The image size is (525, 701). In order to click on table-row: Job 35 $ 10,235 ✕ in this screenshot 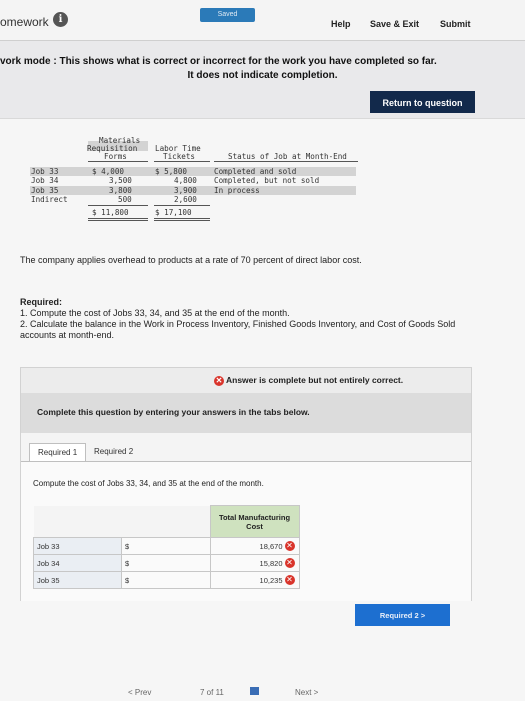, I will do `click(166, 580)`.